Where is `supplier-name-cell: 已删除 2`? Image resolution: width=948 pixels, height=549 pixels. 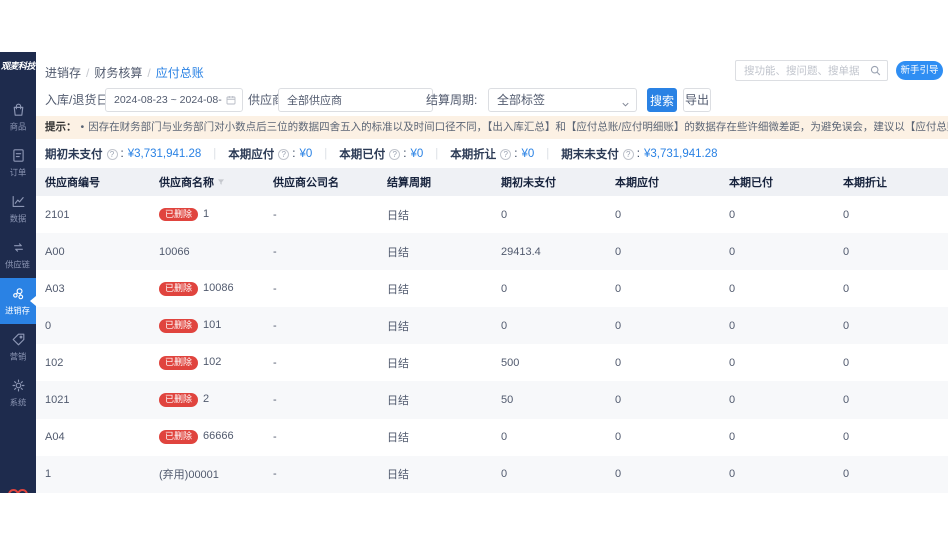
supplier-name-cell: 已删除 2 is located at coordinates (207, 400).